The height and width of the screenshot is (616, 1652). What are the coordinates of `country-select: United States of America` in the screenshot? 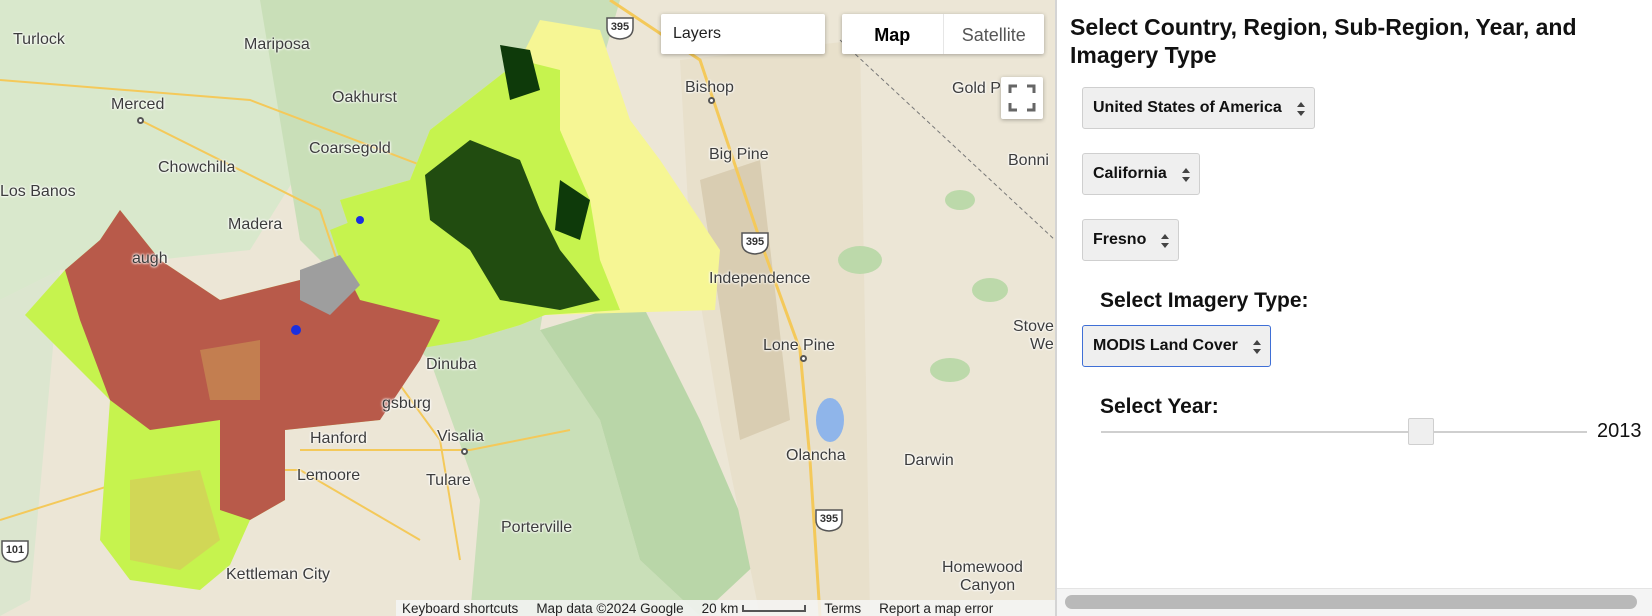 It's located at (1198, 108).